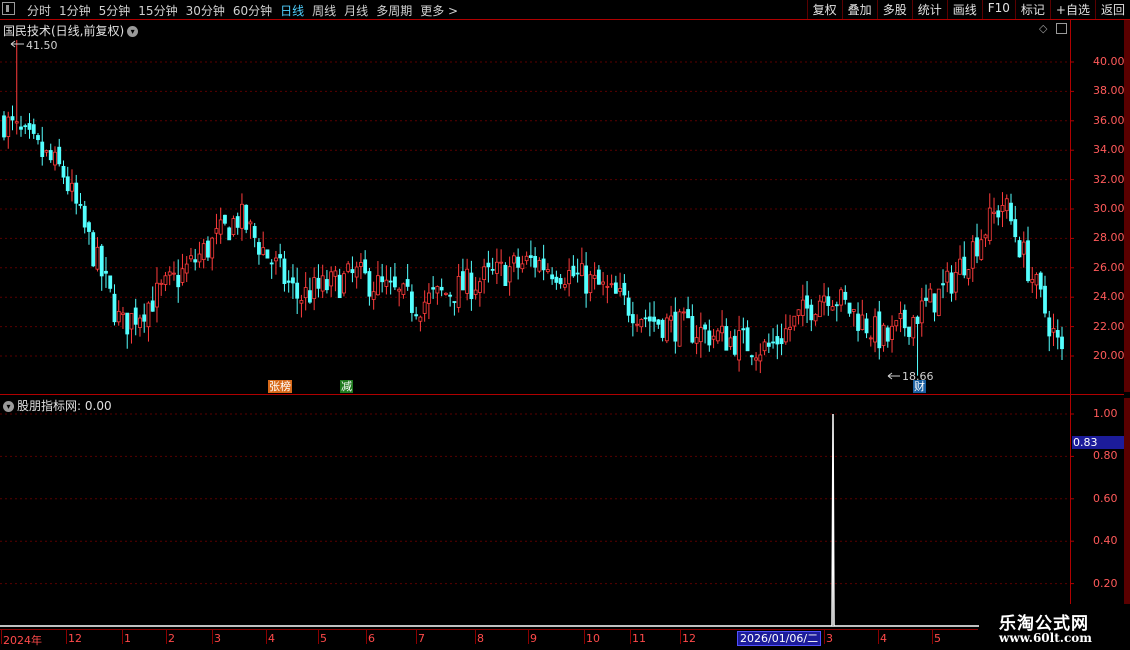  I want to click on date-tick-label: 7, so click(421, 638).